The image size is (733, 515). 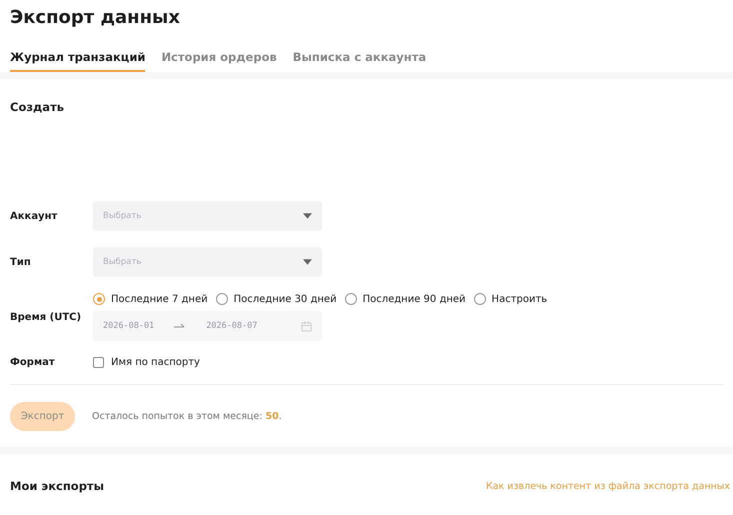 I want to click on help-link: Как извлечь контент из файла экспорта данных, so click(x=608, y=486).